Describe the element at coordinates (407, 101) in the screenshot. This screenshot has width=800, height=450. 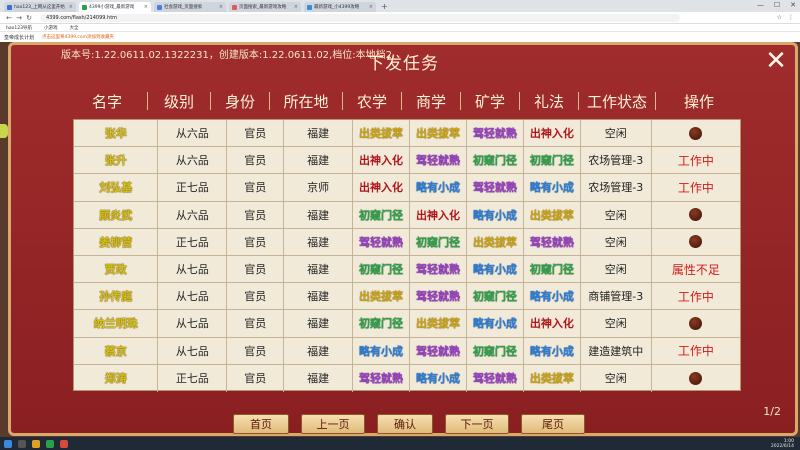
I see `table-header: 名字 级别 身份 所在地 农学 商学 矿学 礼法 工作状态 操作` at that location.